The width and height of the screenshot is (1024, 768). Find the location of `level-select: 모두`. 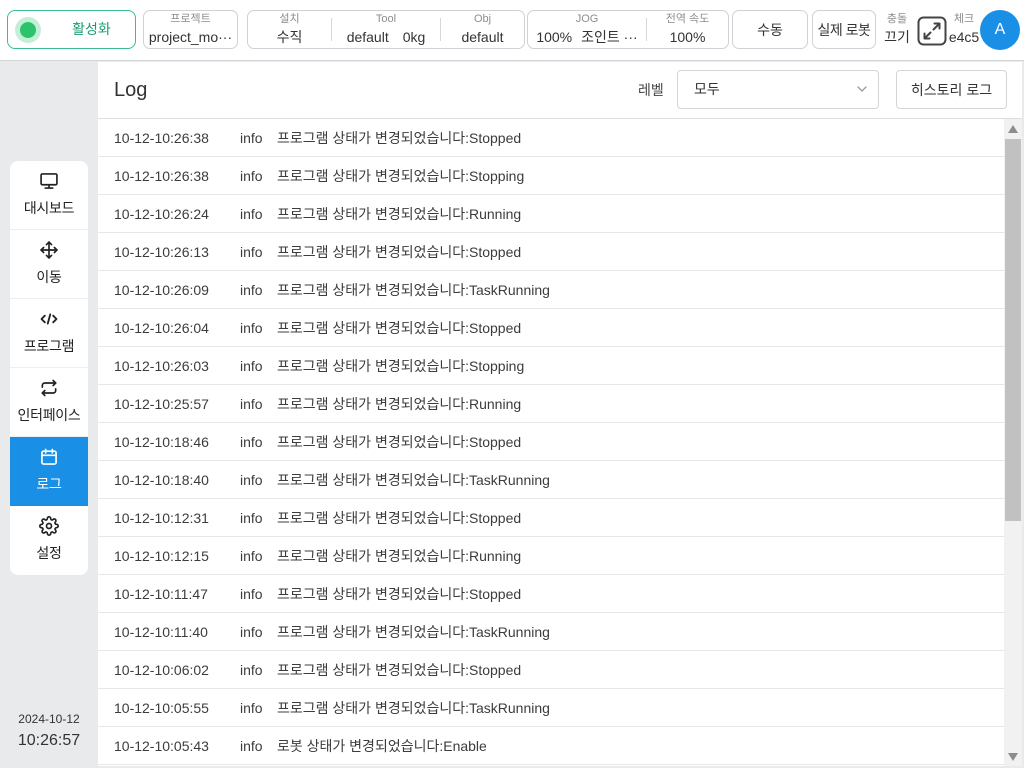

level-select: 모두 is located at coordinates (778, 89).